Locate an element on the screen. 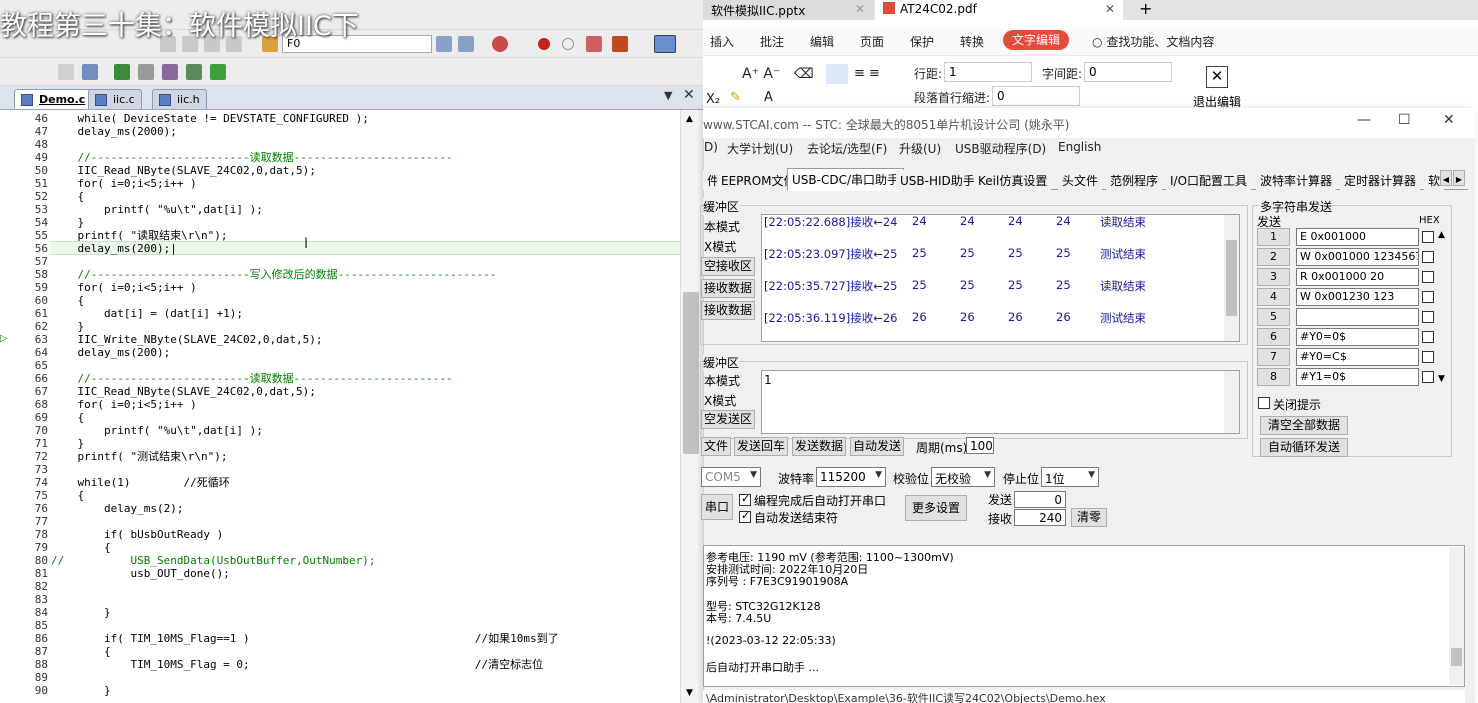  multi-send-input-1: E 0x001000 is located at coordinates (1357, 237).